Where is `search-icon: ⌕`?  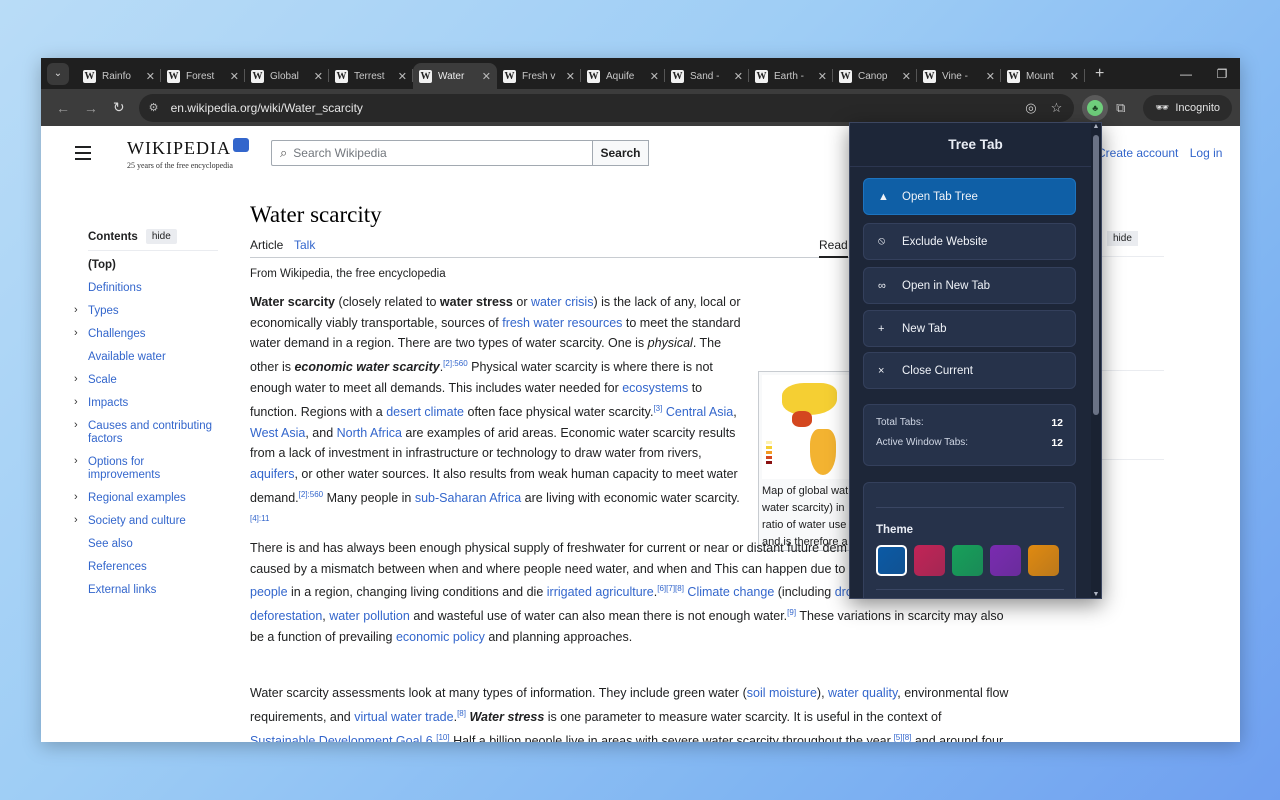
search-icon: ⌕ is located at coordinates (284, 152).